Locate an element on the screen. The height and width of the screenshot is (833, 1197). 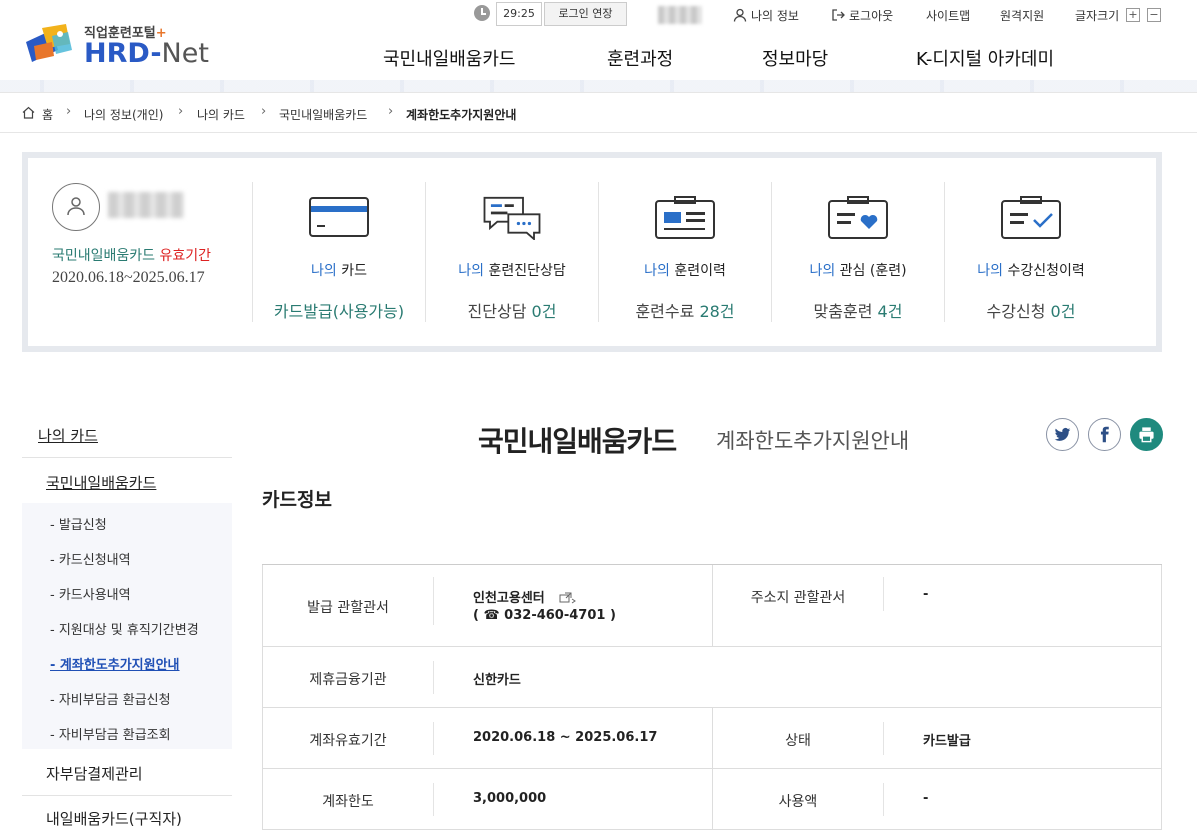
session-timer: 29:25 is located at coordinates (519, 14).